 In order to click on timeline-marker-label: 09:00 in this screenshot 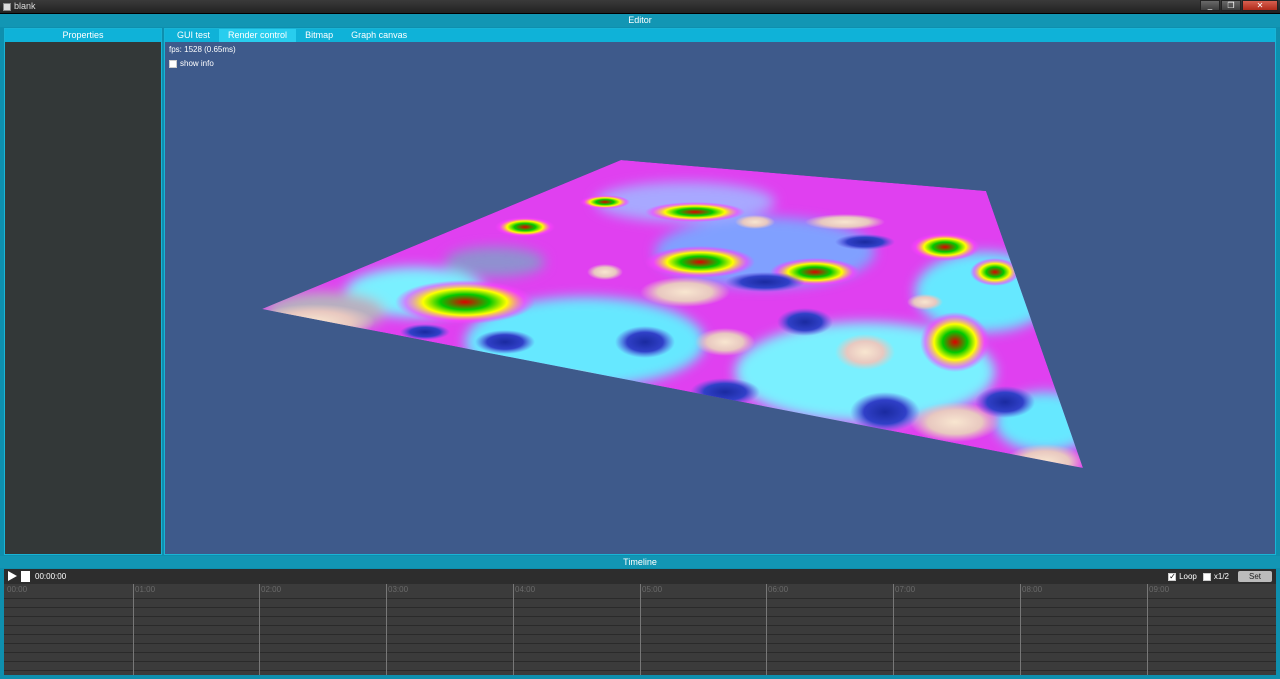, I will do `click(1159, 589)`.